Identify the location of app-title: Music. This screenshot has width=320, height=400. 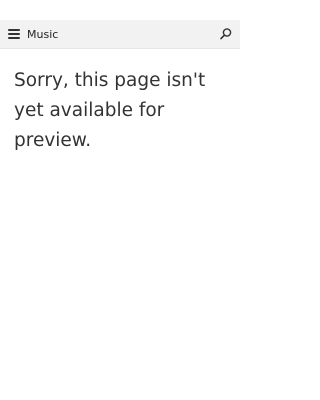
(43, 34).